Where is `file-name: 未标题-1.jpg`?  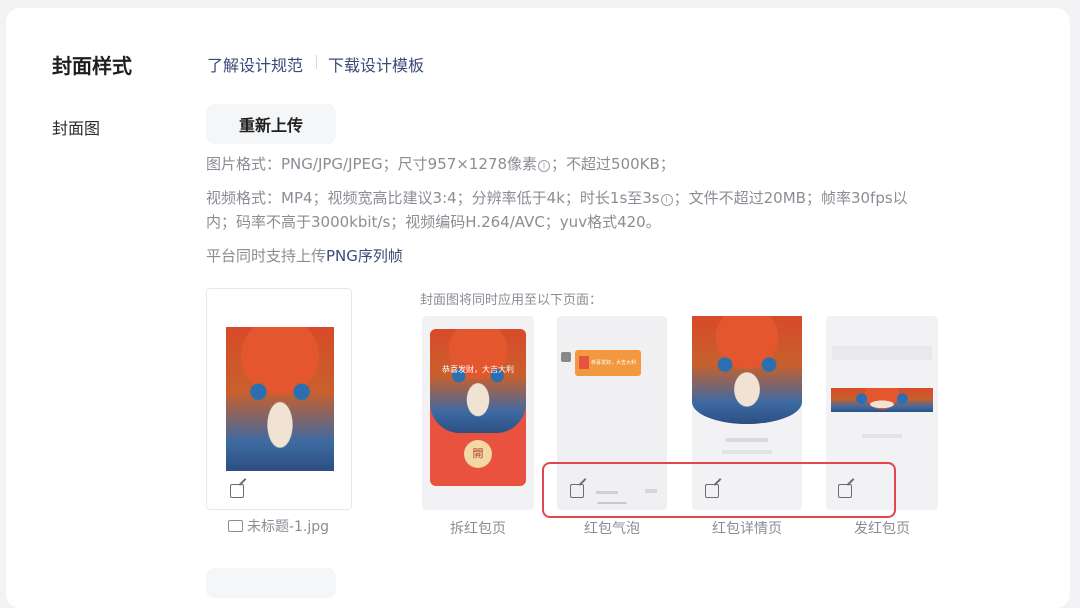
file-name: 未标题-1.jpg is located at coordinates (278, 526).